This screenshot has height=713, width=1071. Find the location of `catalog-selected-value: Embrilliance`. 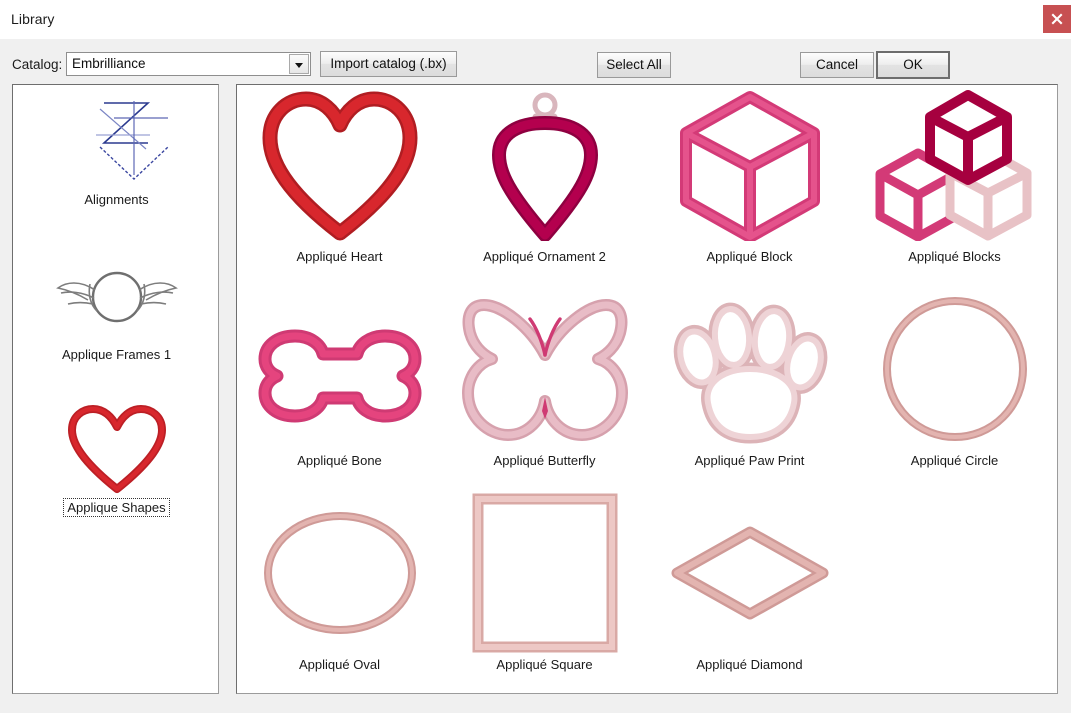

catalog-selected-value: Embrilliance is located at coordinates (109, 63).